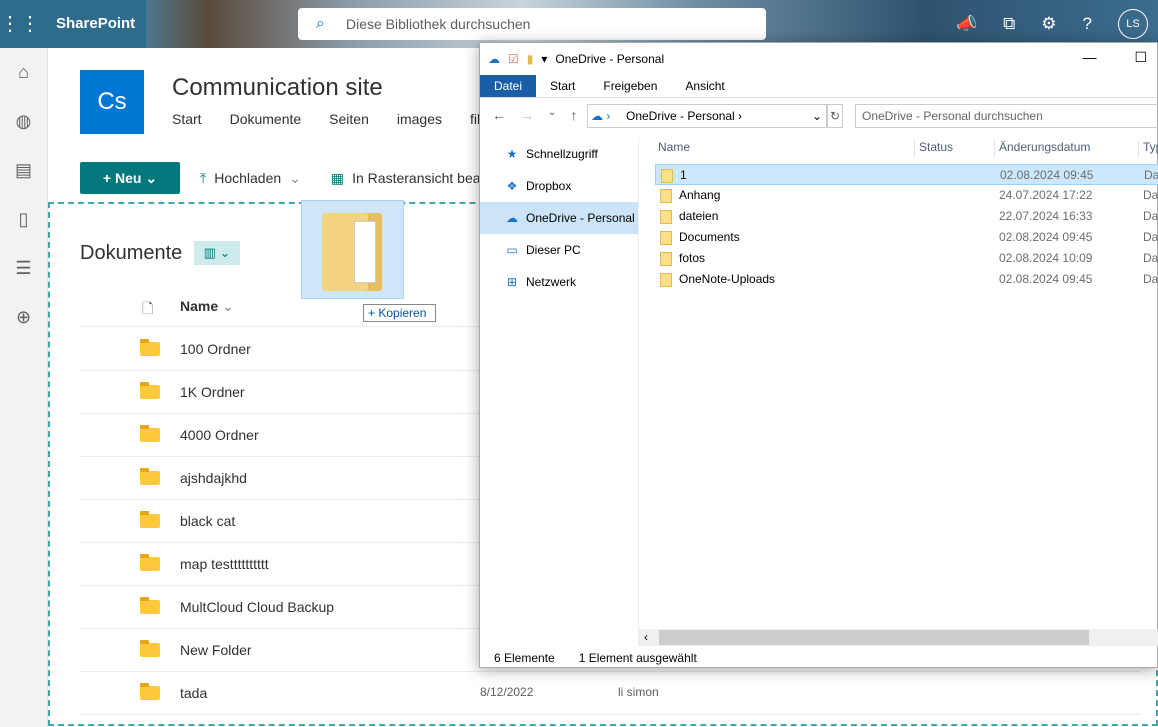 The width and height of the screenshot is (1158, 727). I want to click on grid-icon: ▦, so click(337, 177).